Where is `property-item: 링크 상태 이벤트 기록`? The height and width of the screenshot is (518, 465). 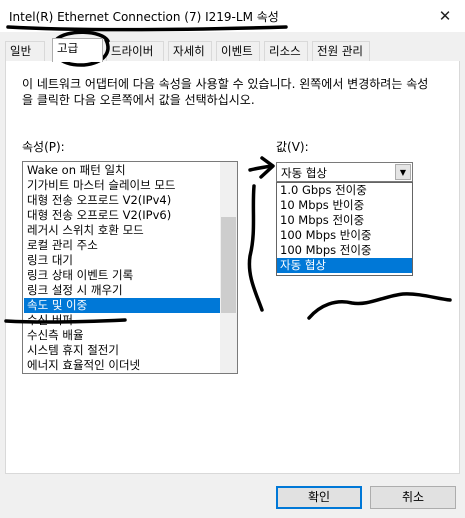 property-item: 링크 상태 이벤트 기록 is located at coordinates (123, 275).